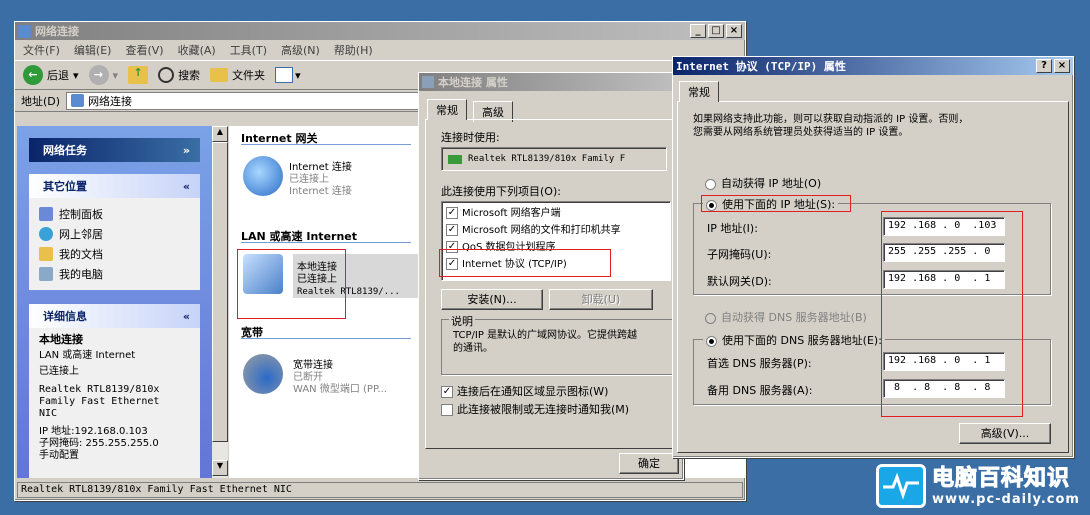 This screenshot has width=1090, height=515. What do you see at coordinates (771, 204) in the screenshot?
I see `manual-ip-radio: 使用下面的 IP 地址(S):` at bounding box center [771, 204].